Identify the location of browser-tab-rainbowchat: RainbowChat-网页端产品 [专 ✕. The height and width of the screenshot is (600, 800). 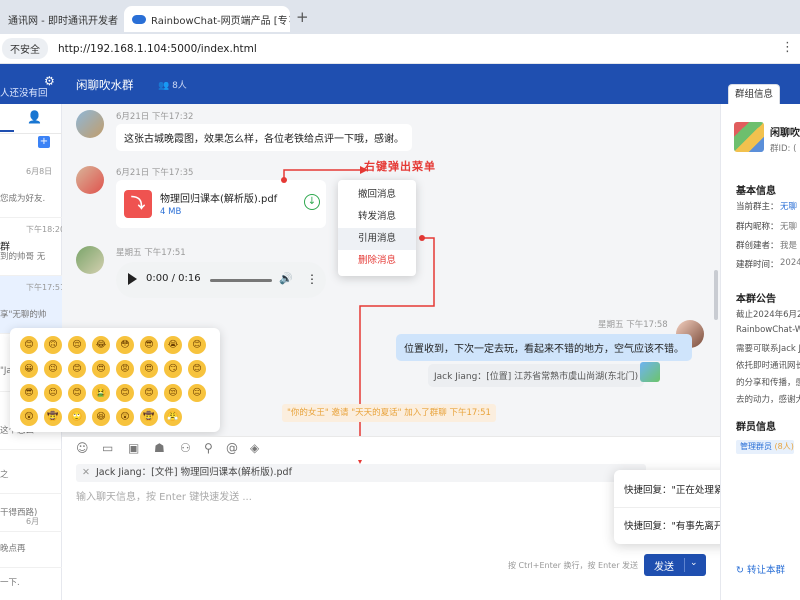
(207, 19).